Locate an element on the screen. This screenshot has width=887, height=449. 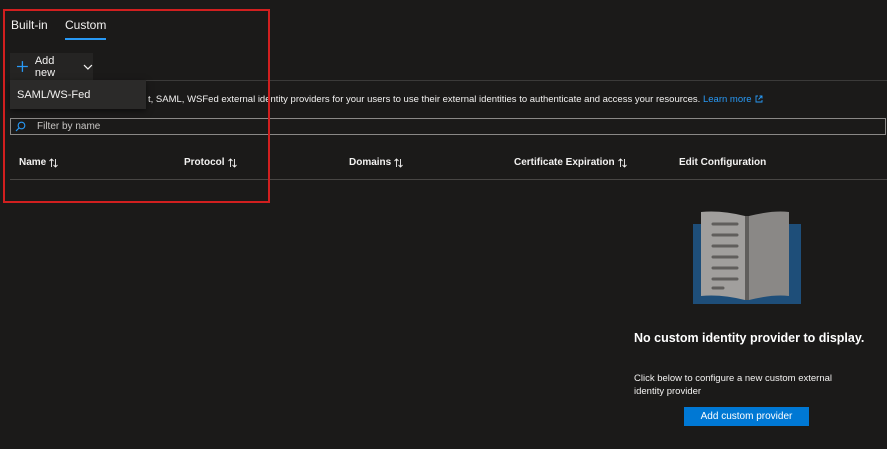
table-header-divider is located at coordinates (448, 179).